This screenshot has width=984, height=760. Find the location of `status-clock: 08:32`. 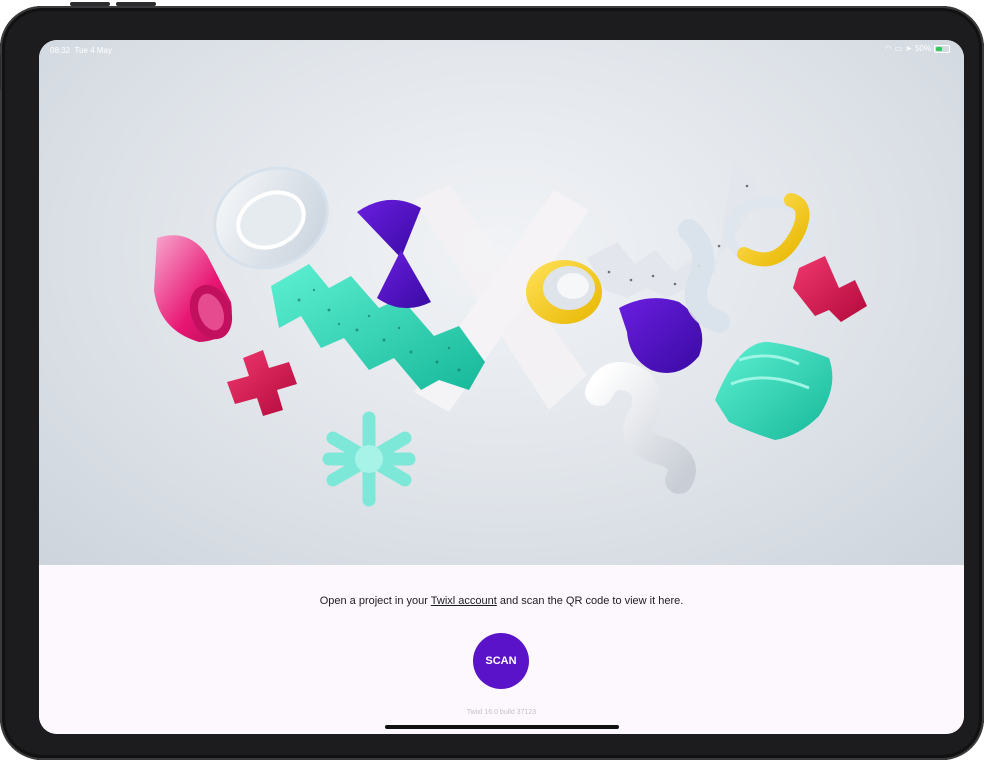

status-clock: 08:32 is located at coordinates (60, 50).